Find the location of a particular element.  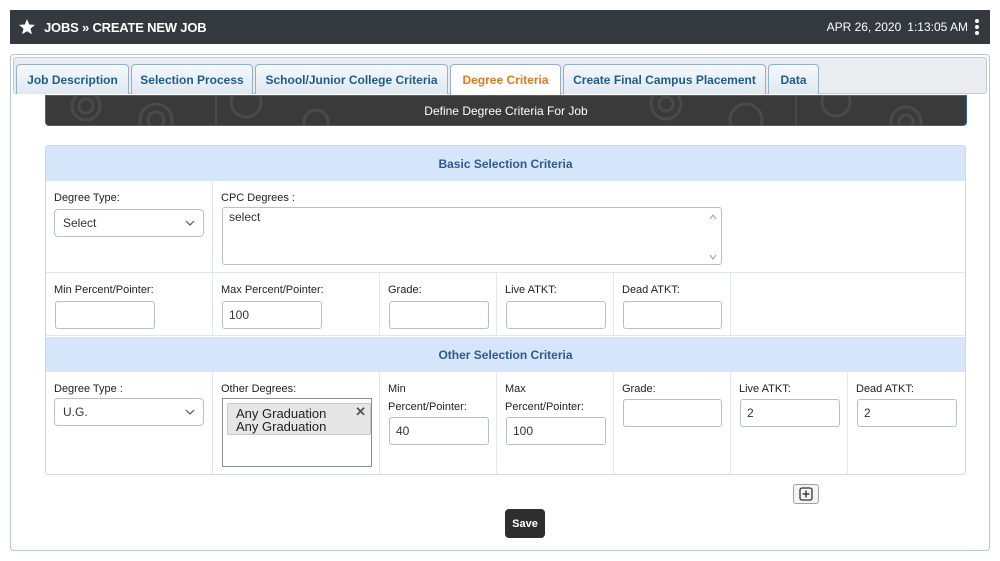

chip-label: Any Graduation is located at coordinates (281, 426).